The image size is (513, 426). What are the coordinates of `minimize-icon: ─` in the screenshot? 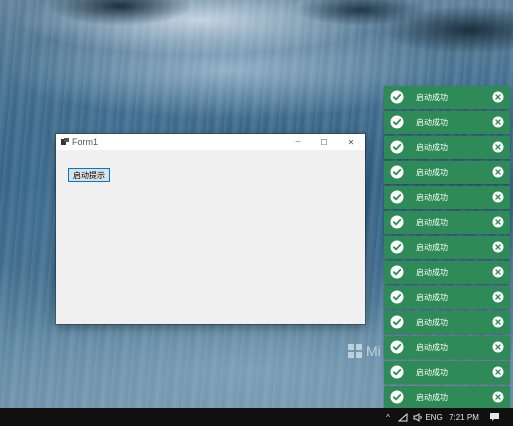 It's located at (298, 142).